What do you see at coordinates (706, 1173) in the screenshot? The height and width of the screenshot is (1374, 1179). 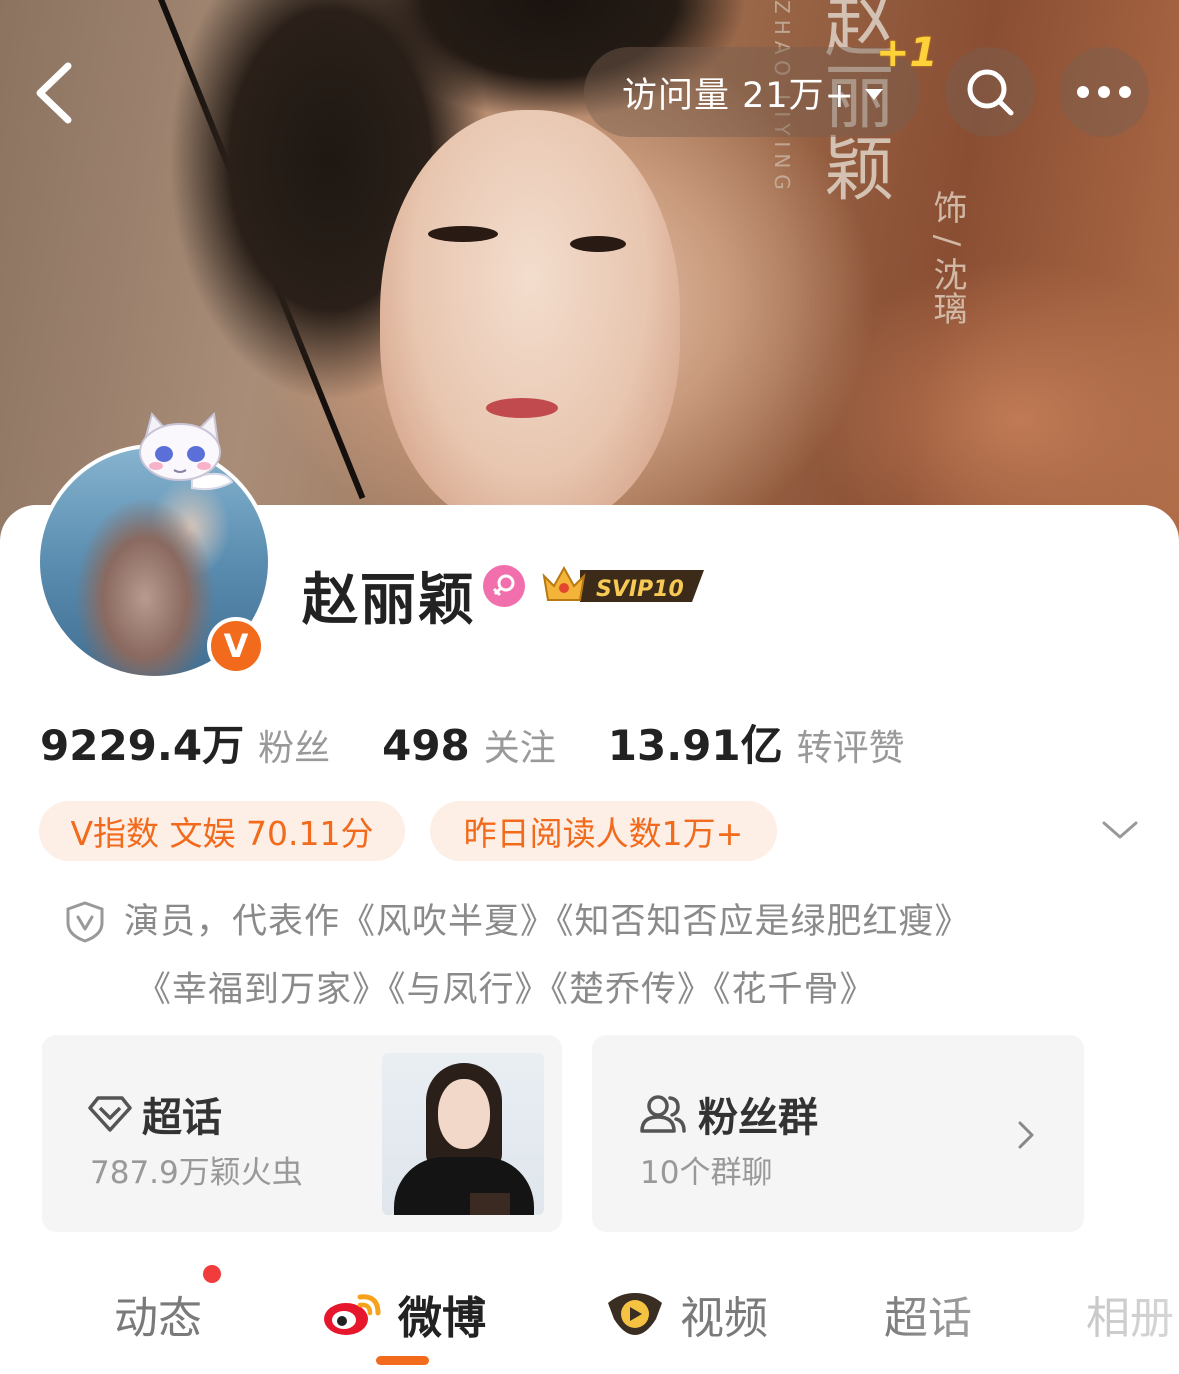 I see `fan-group-subtitle: 10个群聊` at bounding box center [706, 1173].